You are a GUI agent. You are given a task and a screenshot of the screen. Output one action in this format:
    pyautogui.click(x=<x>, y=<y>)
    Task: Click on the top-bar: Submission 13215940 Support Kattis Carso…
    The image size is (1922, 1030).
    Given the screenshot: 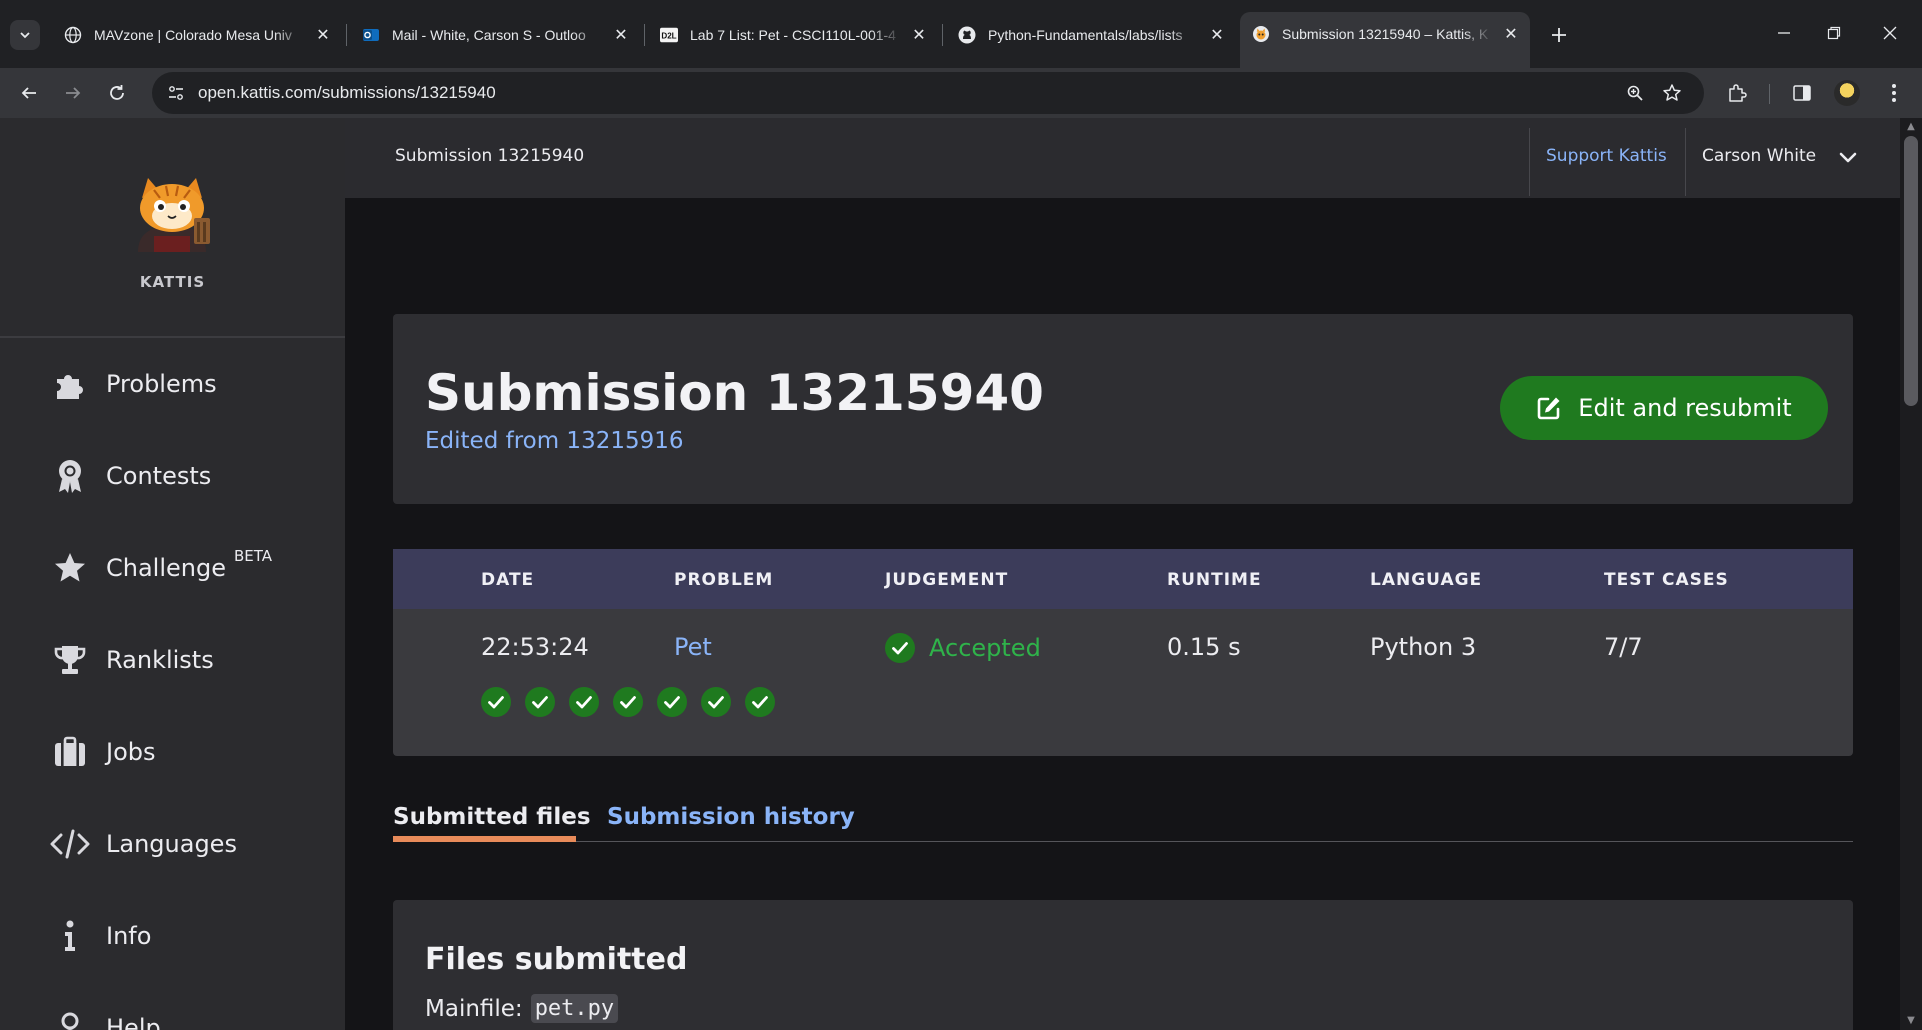 What is the action you would take?
    pyautogui.click(x=1122, y=158)
    